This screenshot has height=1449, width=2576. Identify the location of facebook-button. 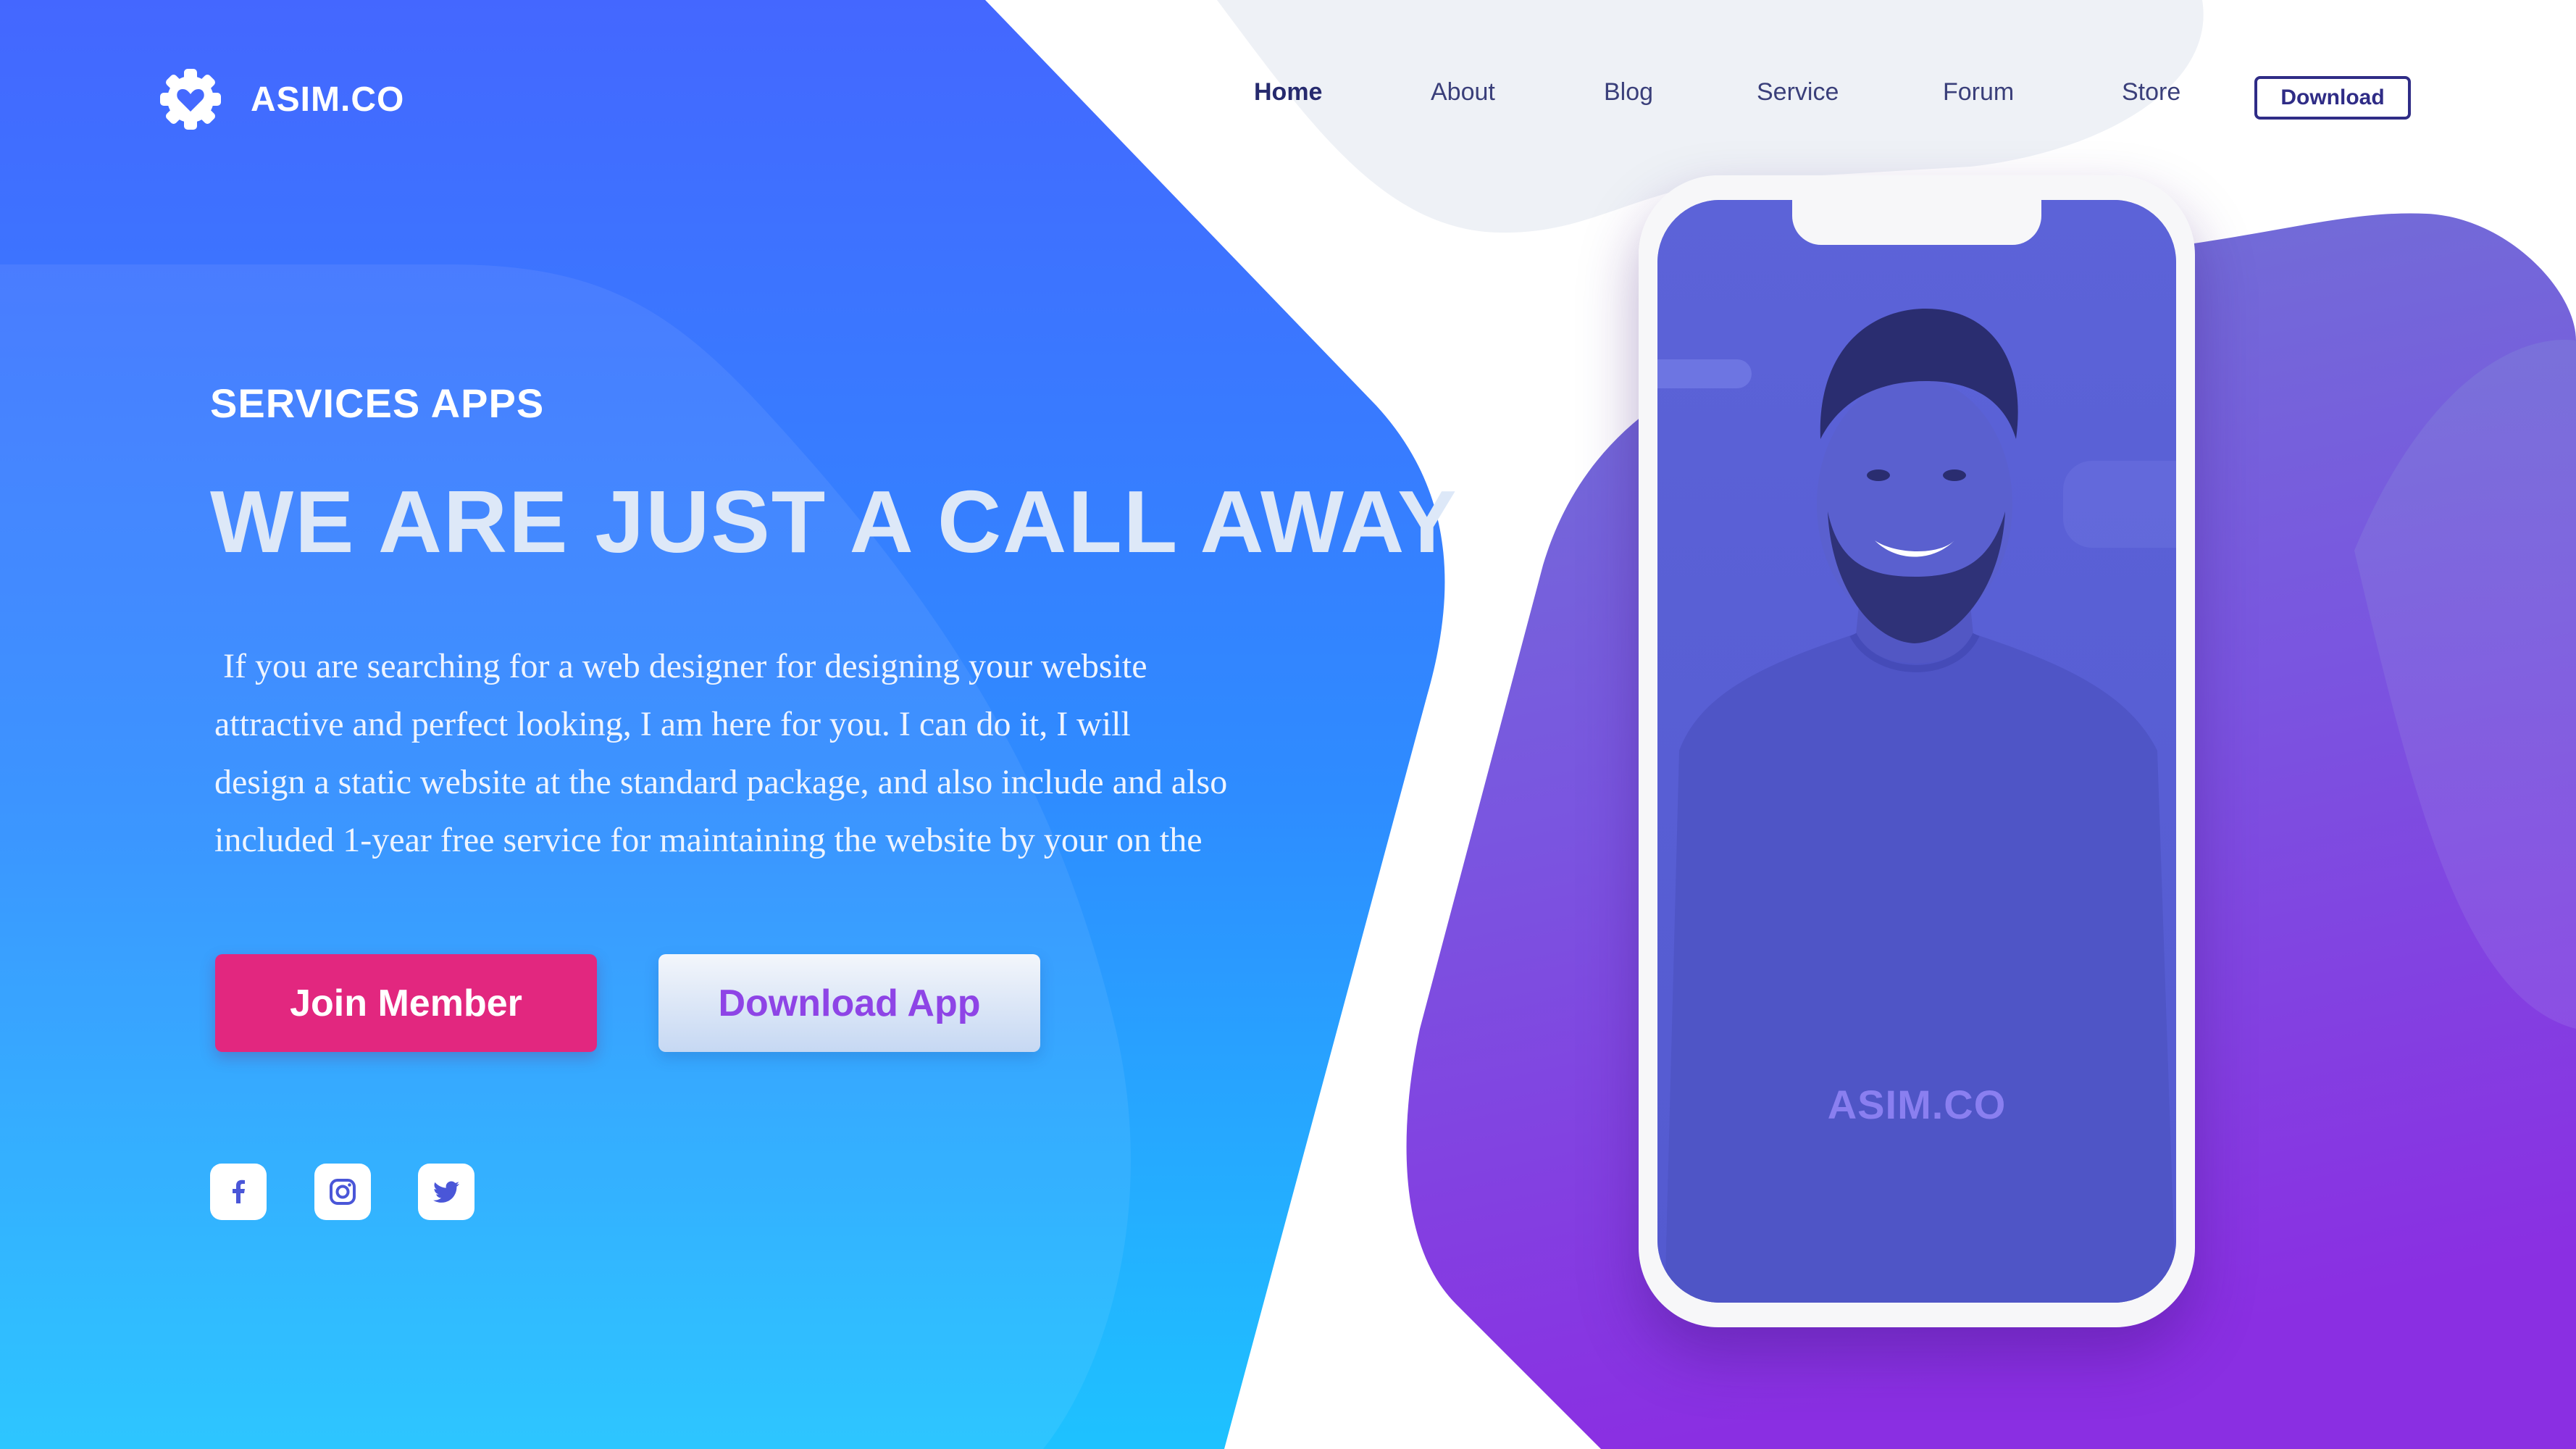
(238, 1192).